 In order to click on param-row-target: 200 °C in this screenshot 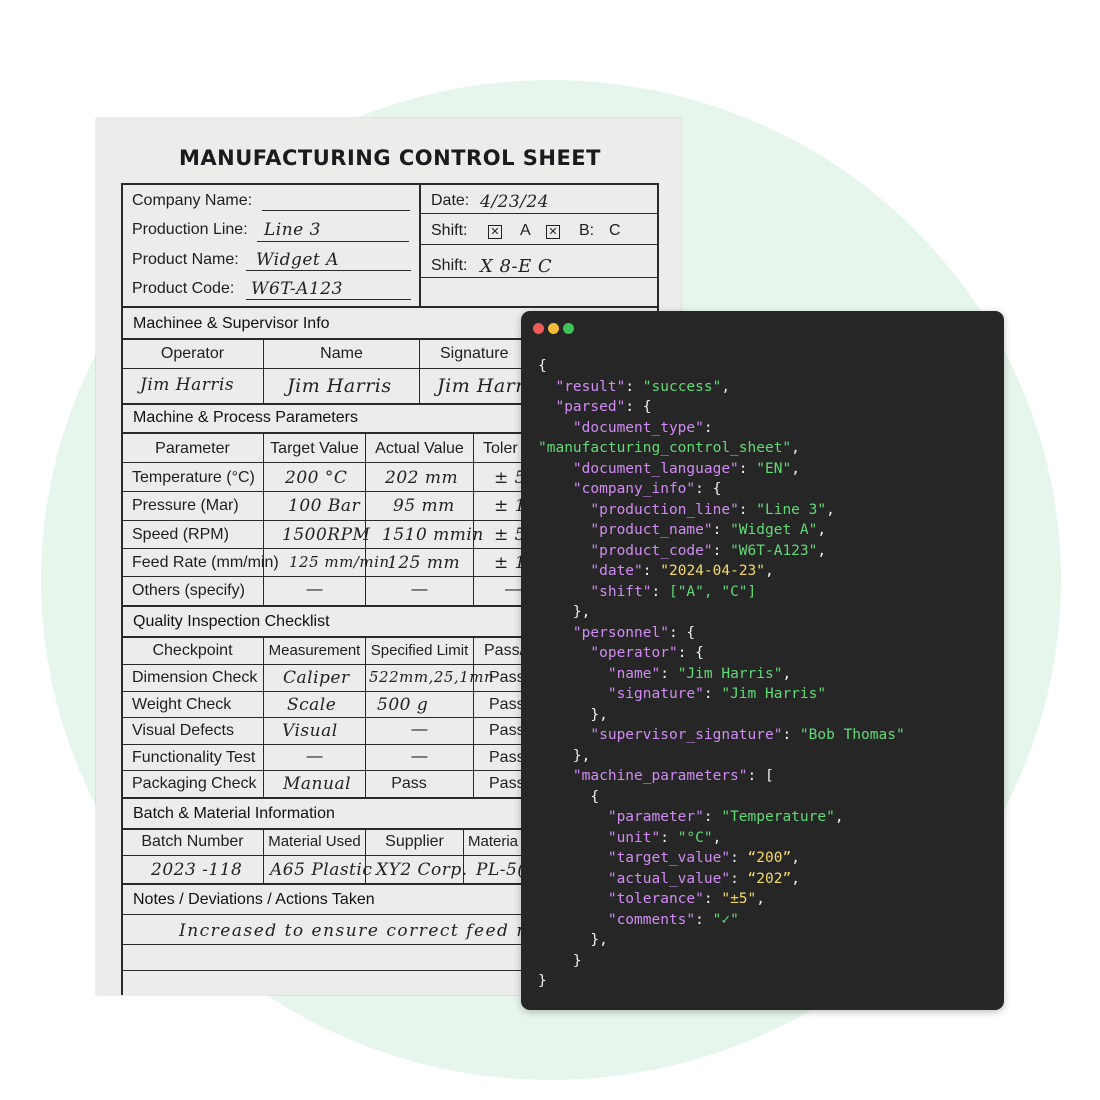, I will do `click(316, 478)`.